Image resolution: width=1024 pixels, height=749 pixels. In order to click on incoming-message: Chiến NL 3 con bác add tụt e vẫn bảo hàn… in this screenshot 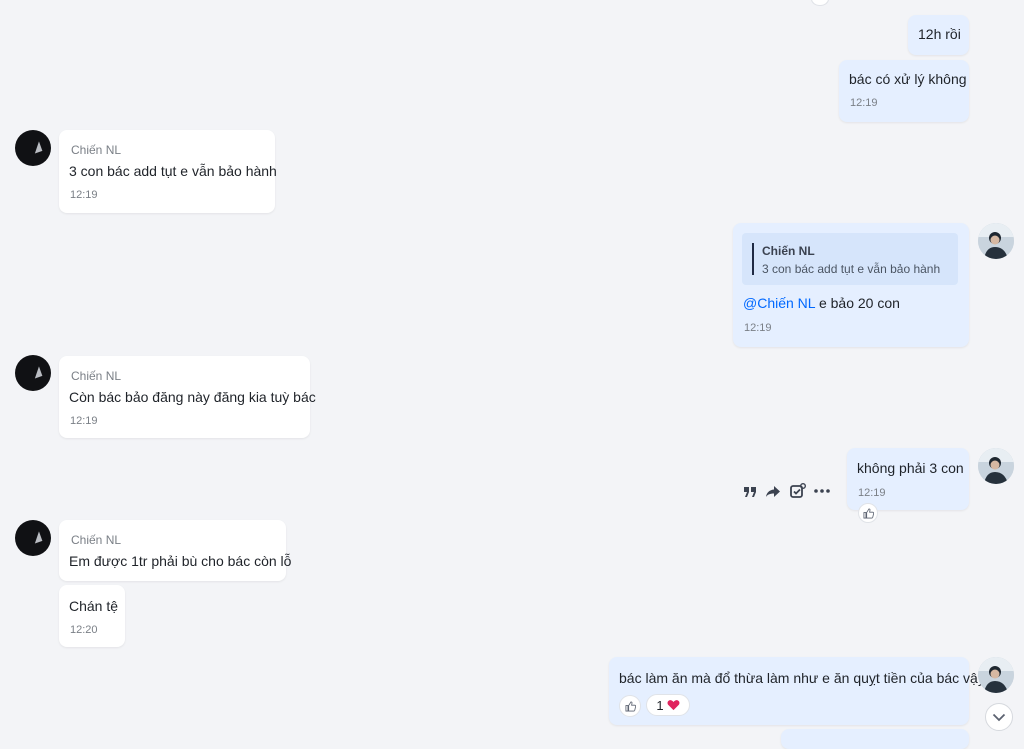, I will do `click(168, 171)`.